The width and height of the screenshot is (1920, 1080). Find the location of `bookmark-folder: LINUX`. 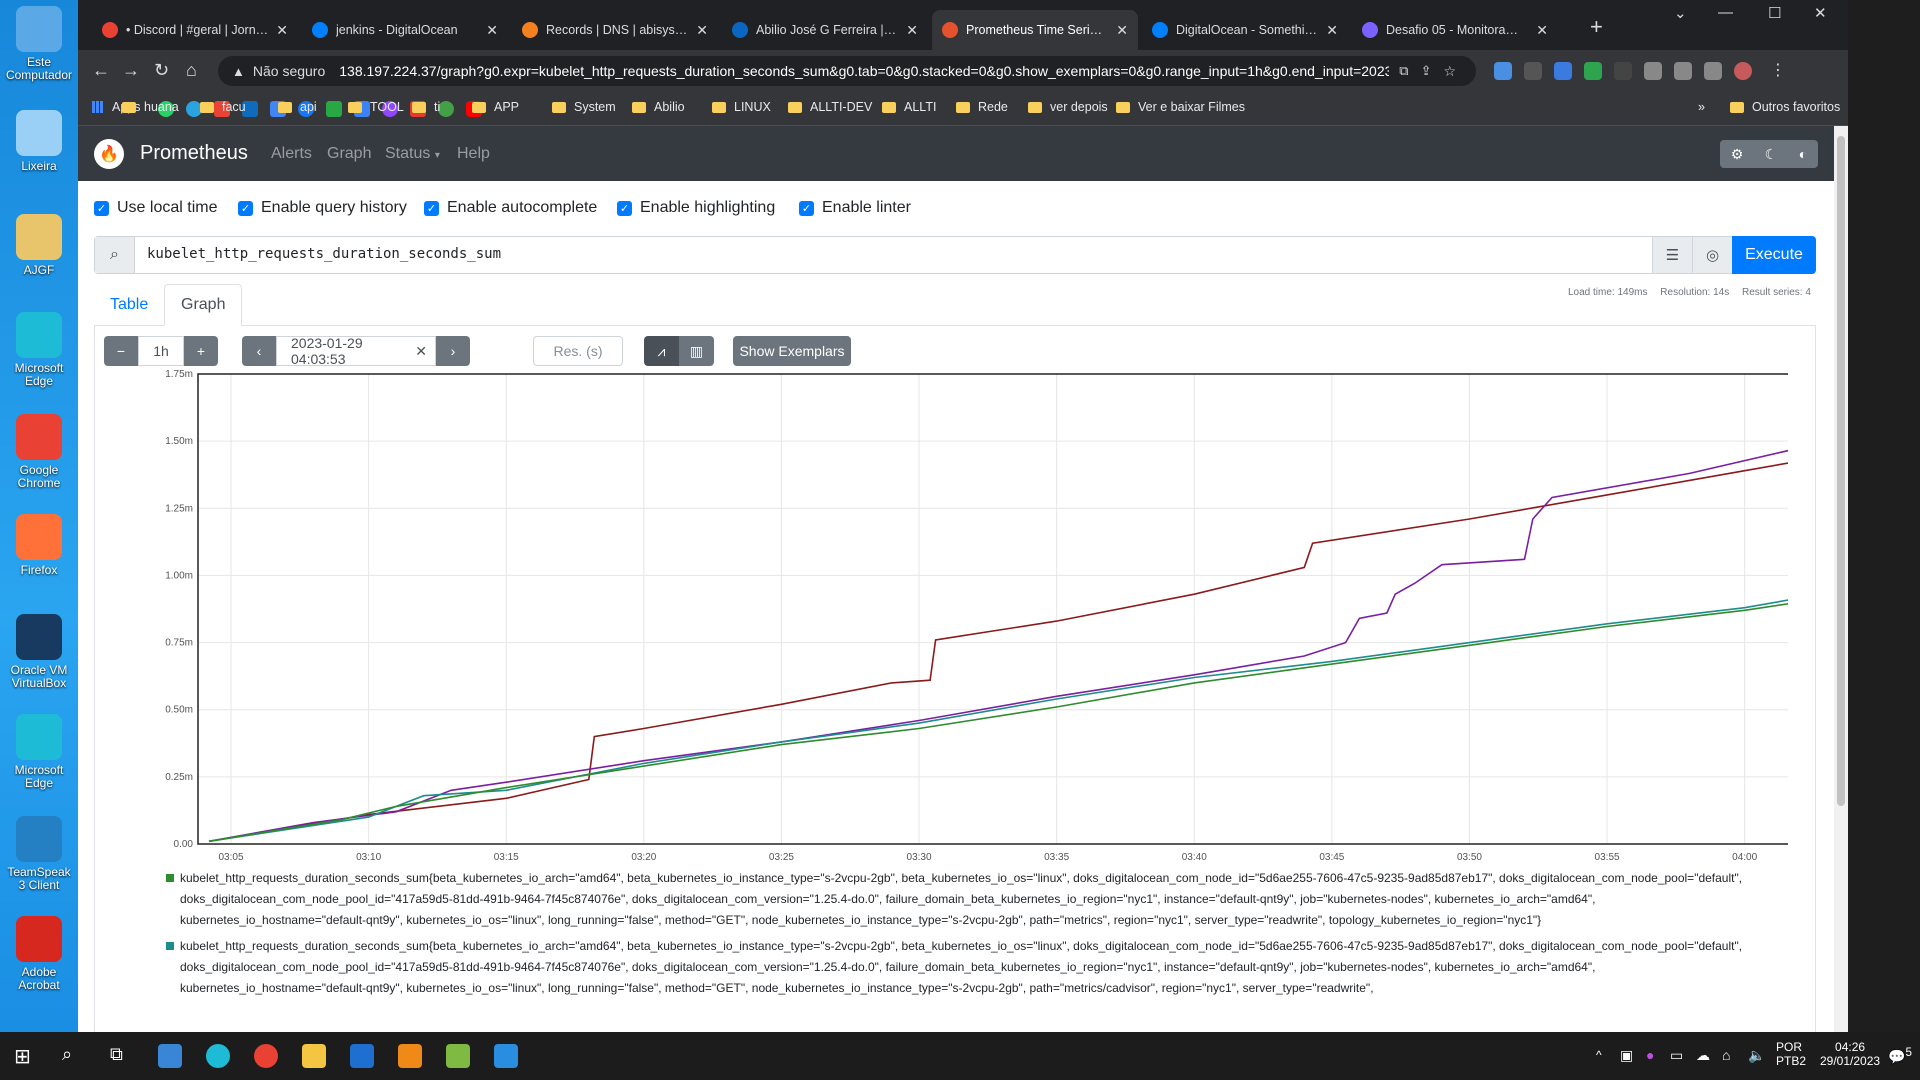

bookmark-folder: LINUX is located at coordinates (741, 107).